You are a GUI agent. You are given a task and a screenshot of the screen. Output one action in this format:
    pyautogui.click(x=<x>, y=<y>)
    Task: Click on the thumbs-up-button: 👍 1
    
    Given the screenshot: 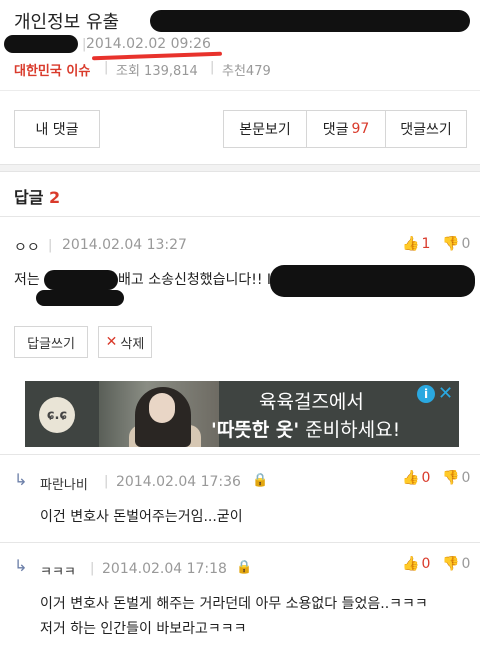 What is the action you would take?
    pyautogui.click(x=416, y=244)
    